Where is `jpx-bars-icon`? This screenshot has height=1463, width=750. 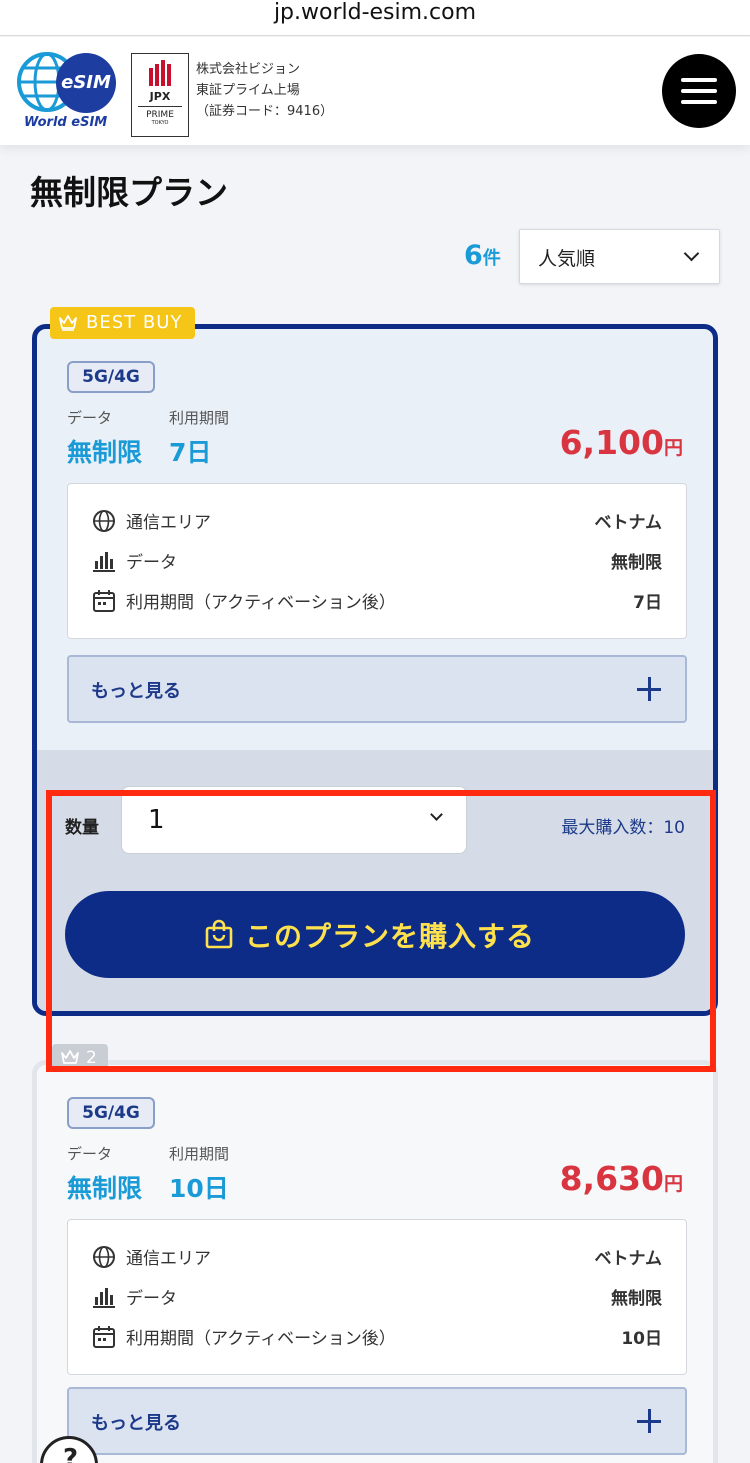 jpx-bars-icon is located at coordinates (160, 73).